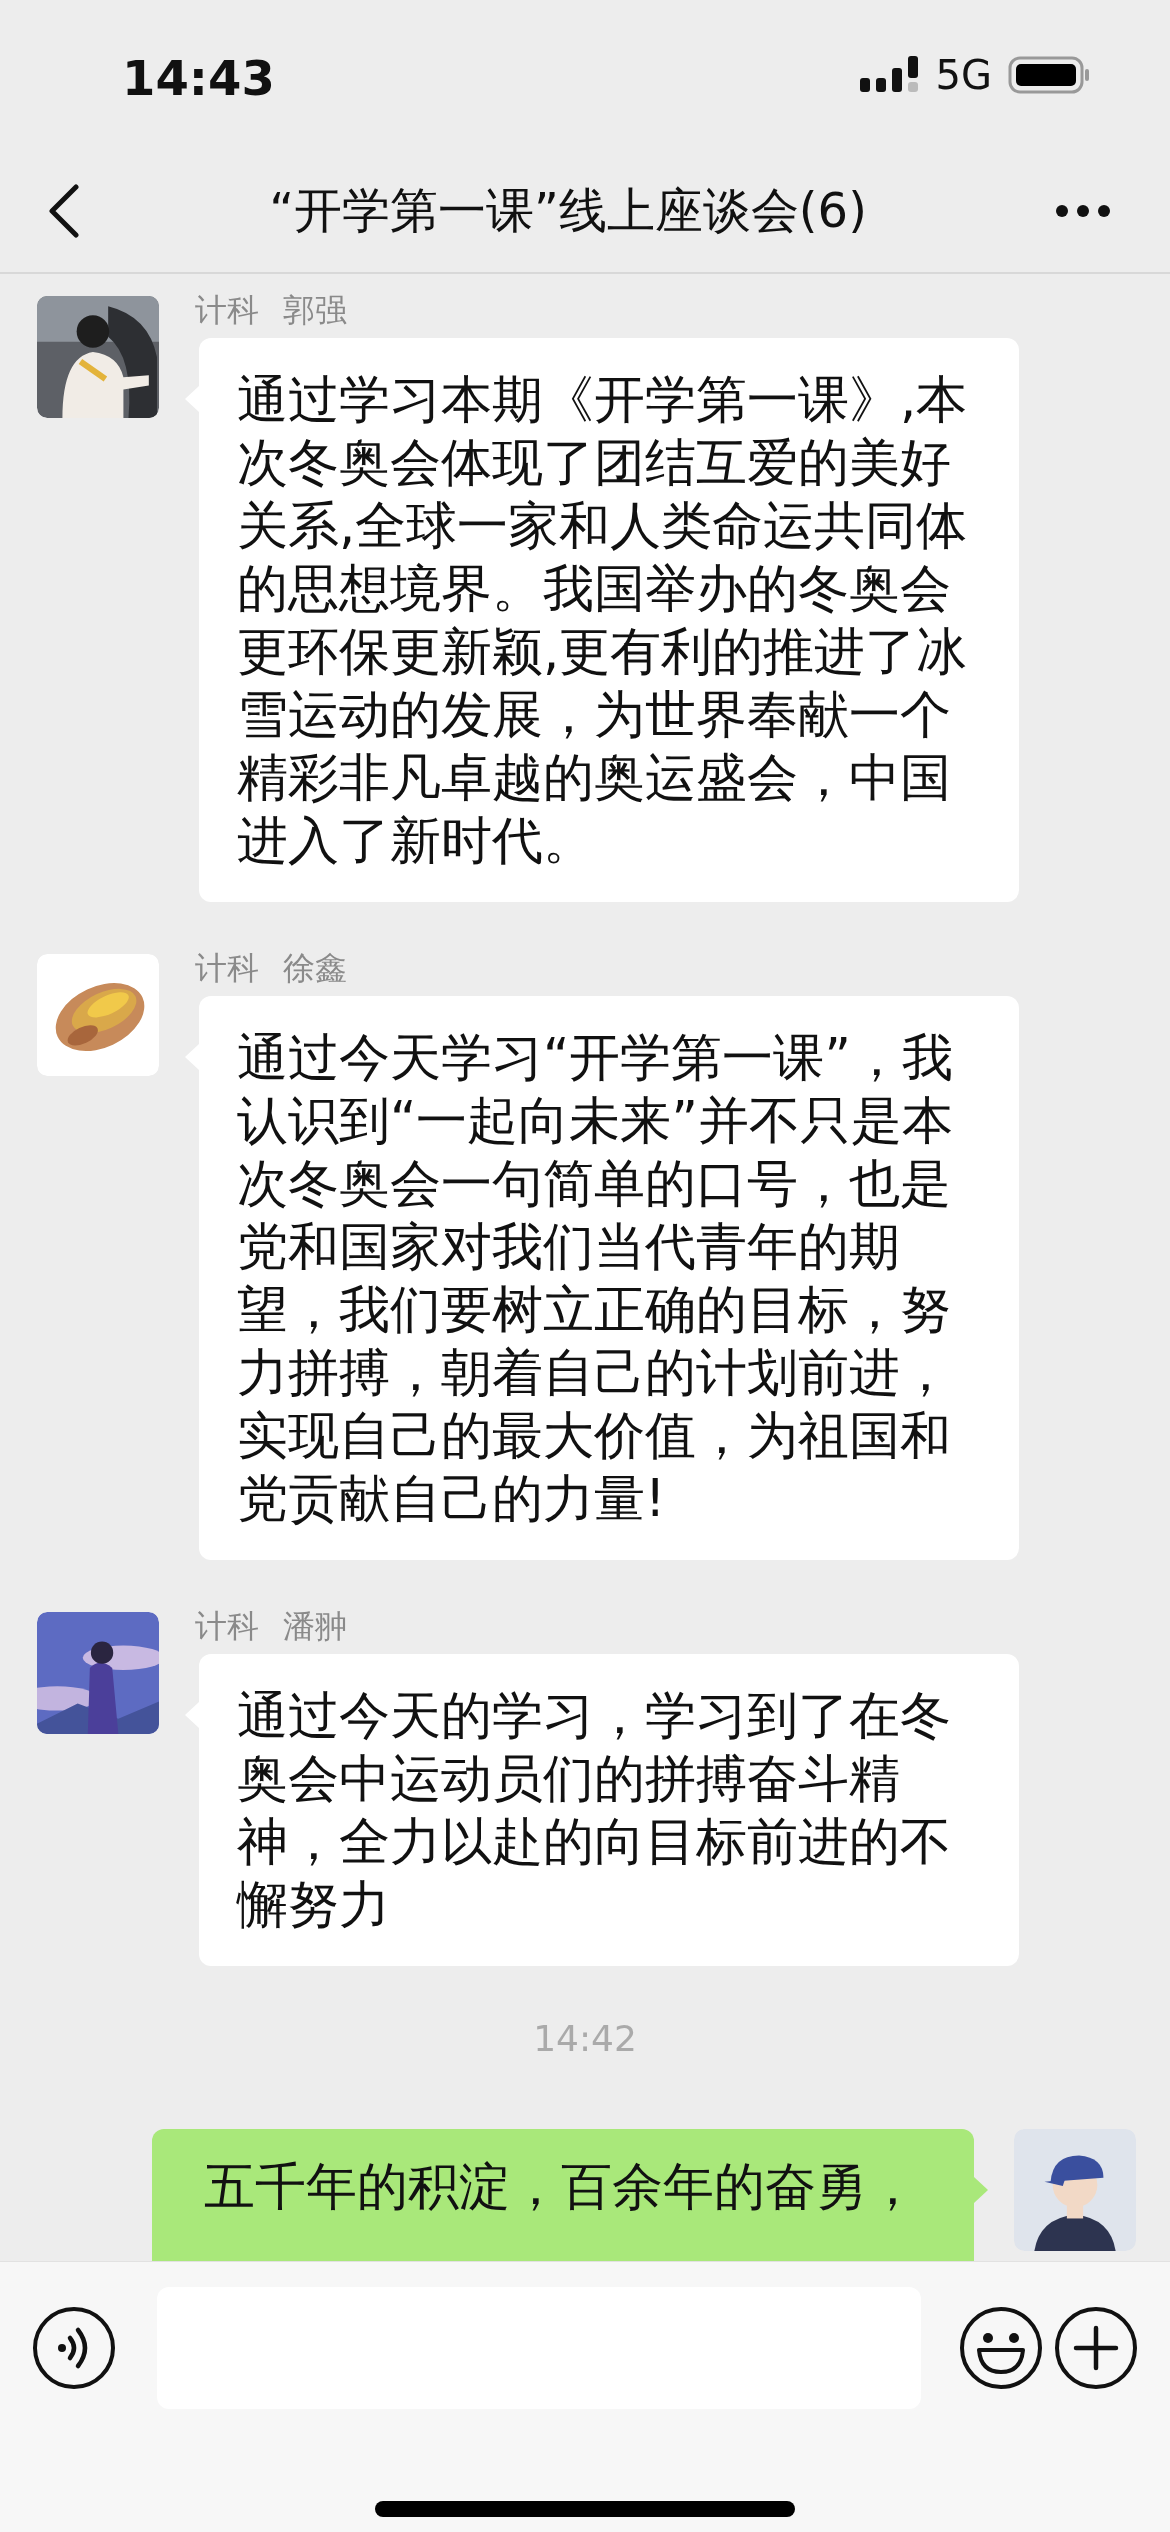  What do you see at coordinates (198, 78) in the screenshot?
I see `status-time: 14:43` at bounding box center [198, 78].